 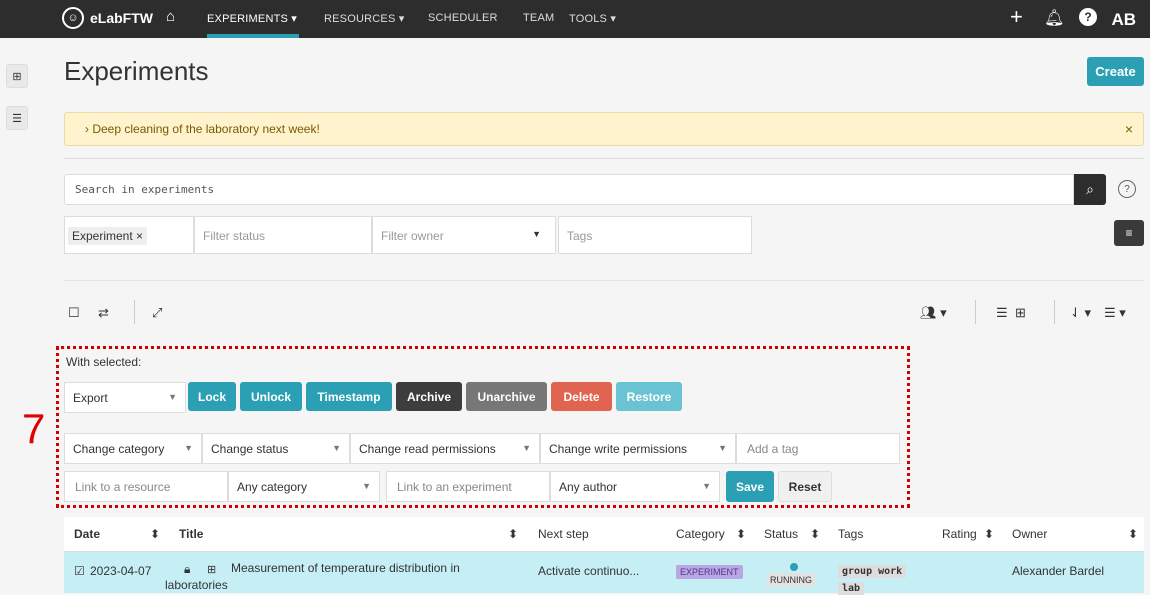 What do you see at coordinates (121, 571) in the screenshot?
I see `row-date: 2023-04-07` at bounding box center [121, 571].